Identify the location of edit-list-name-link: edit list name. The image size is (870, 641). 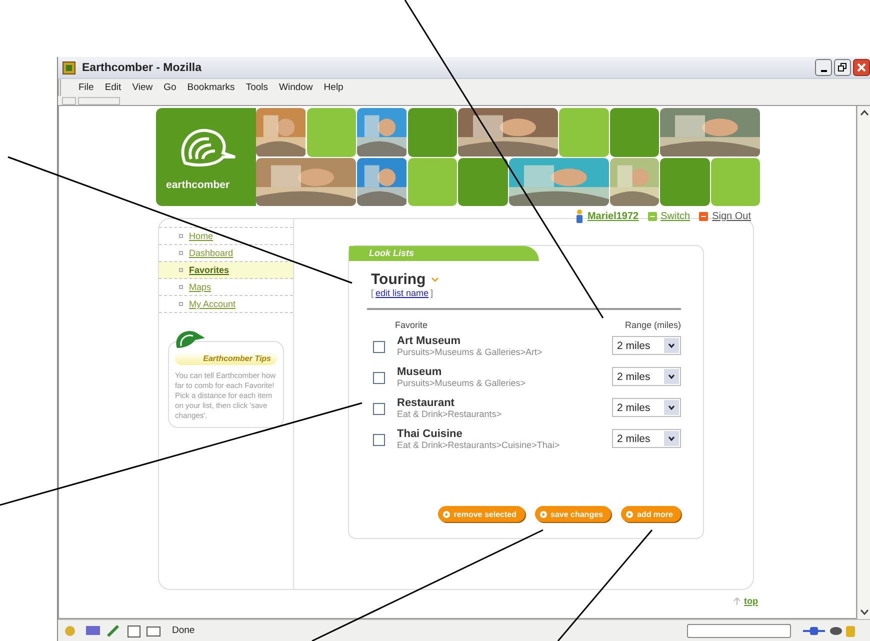
(402, 293).